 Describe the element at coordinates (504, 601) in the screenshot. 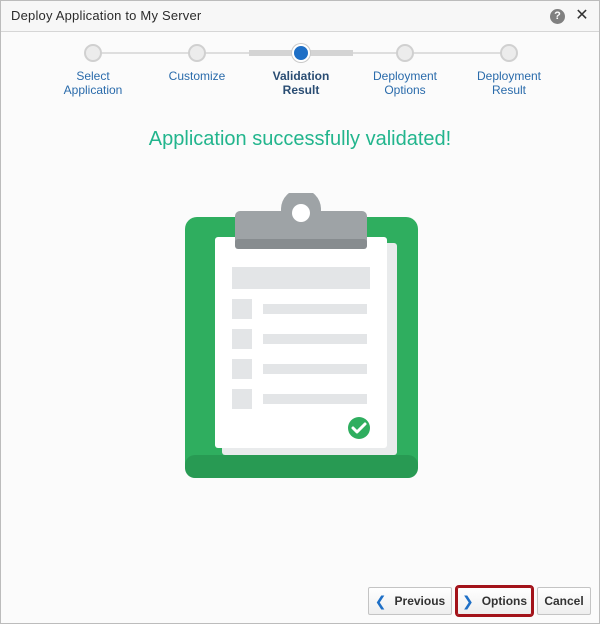

I see `options-button-label: Options` at that location.